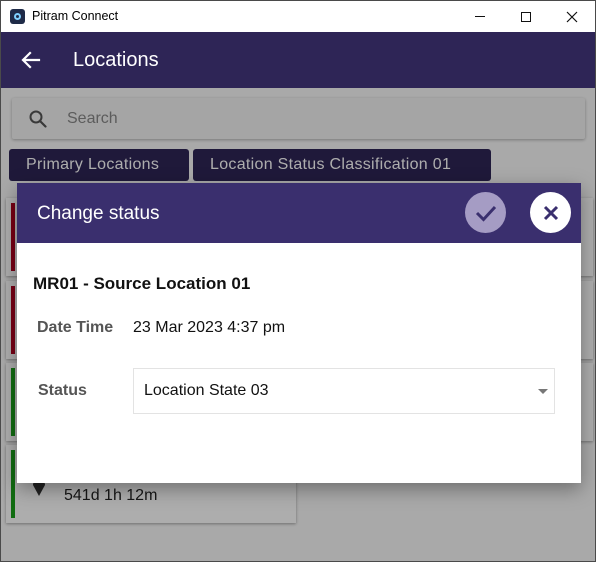  Describe the element at coordinates (206, 390) in the screenshot. I see `status-selected-value: Location State 03` at that location.